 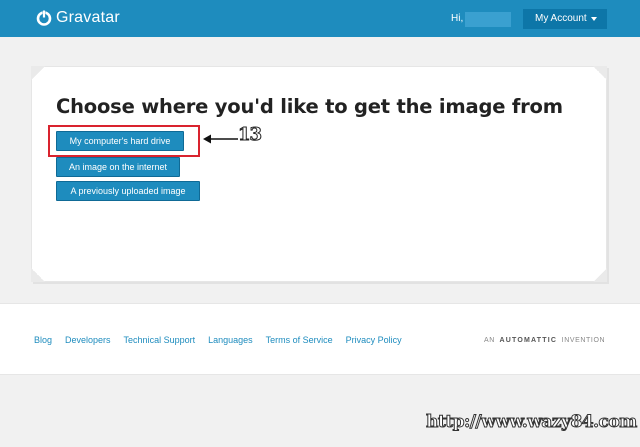 I want to click on automattic-invention: AN AUTOMATTIC INVENTION, so click(x=544, y=340).